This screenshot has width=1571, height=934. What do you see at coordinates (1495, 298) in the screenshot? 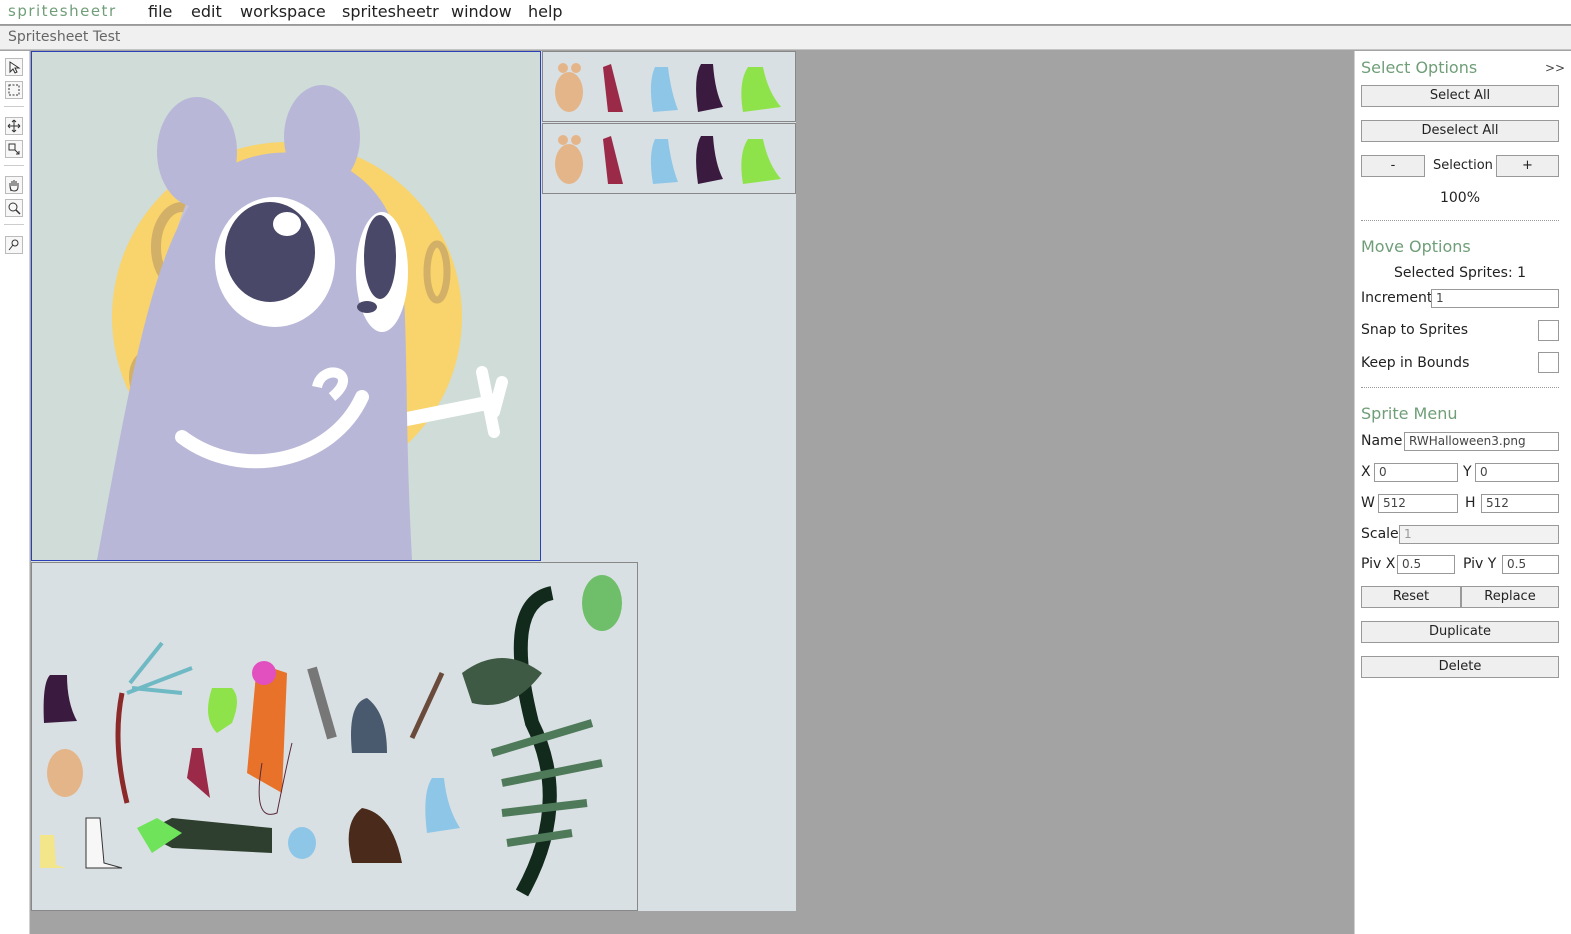
I see `increment-input: 1` at bounding box center [1495, 298].